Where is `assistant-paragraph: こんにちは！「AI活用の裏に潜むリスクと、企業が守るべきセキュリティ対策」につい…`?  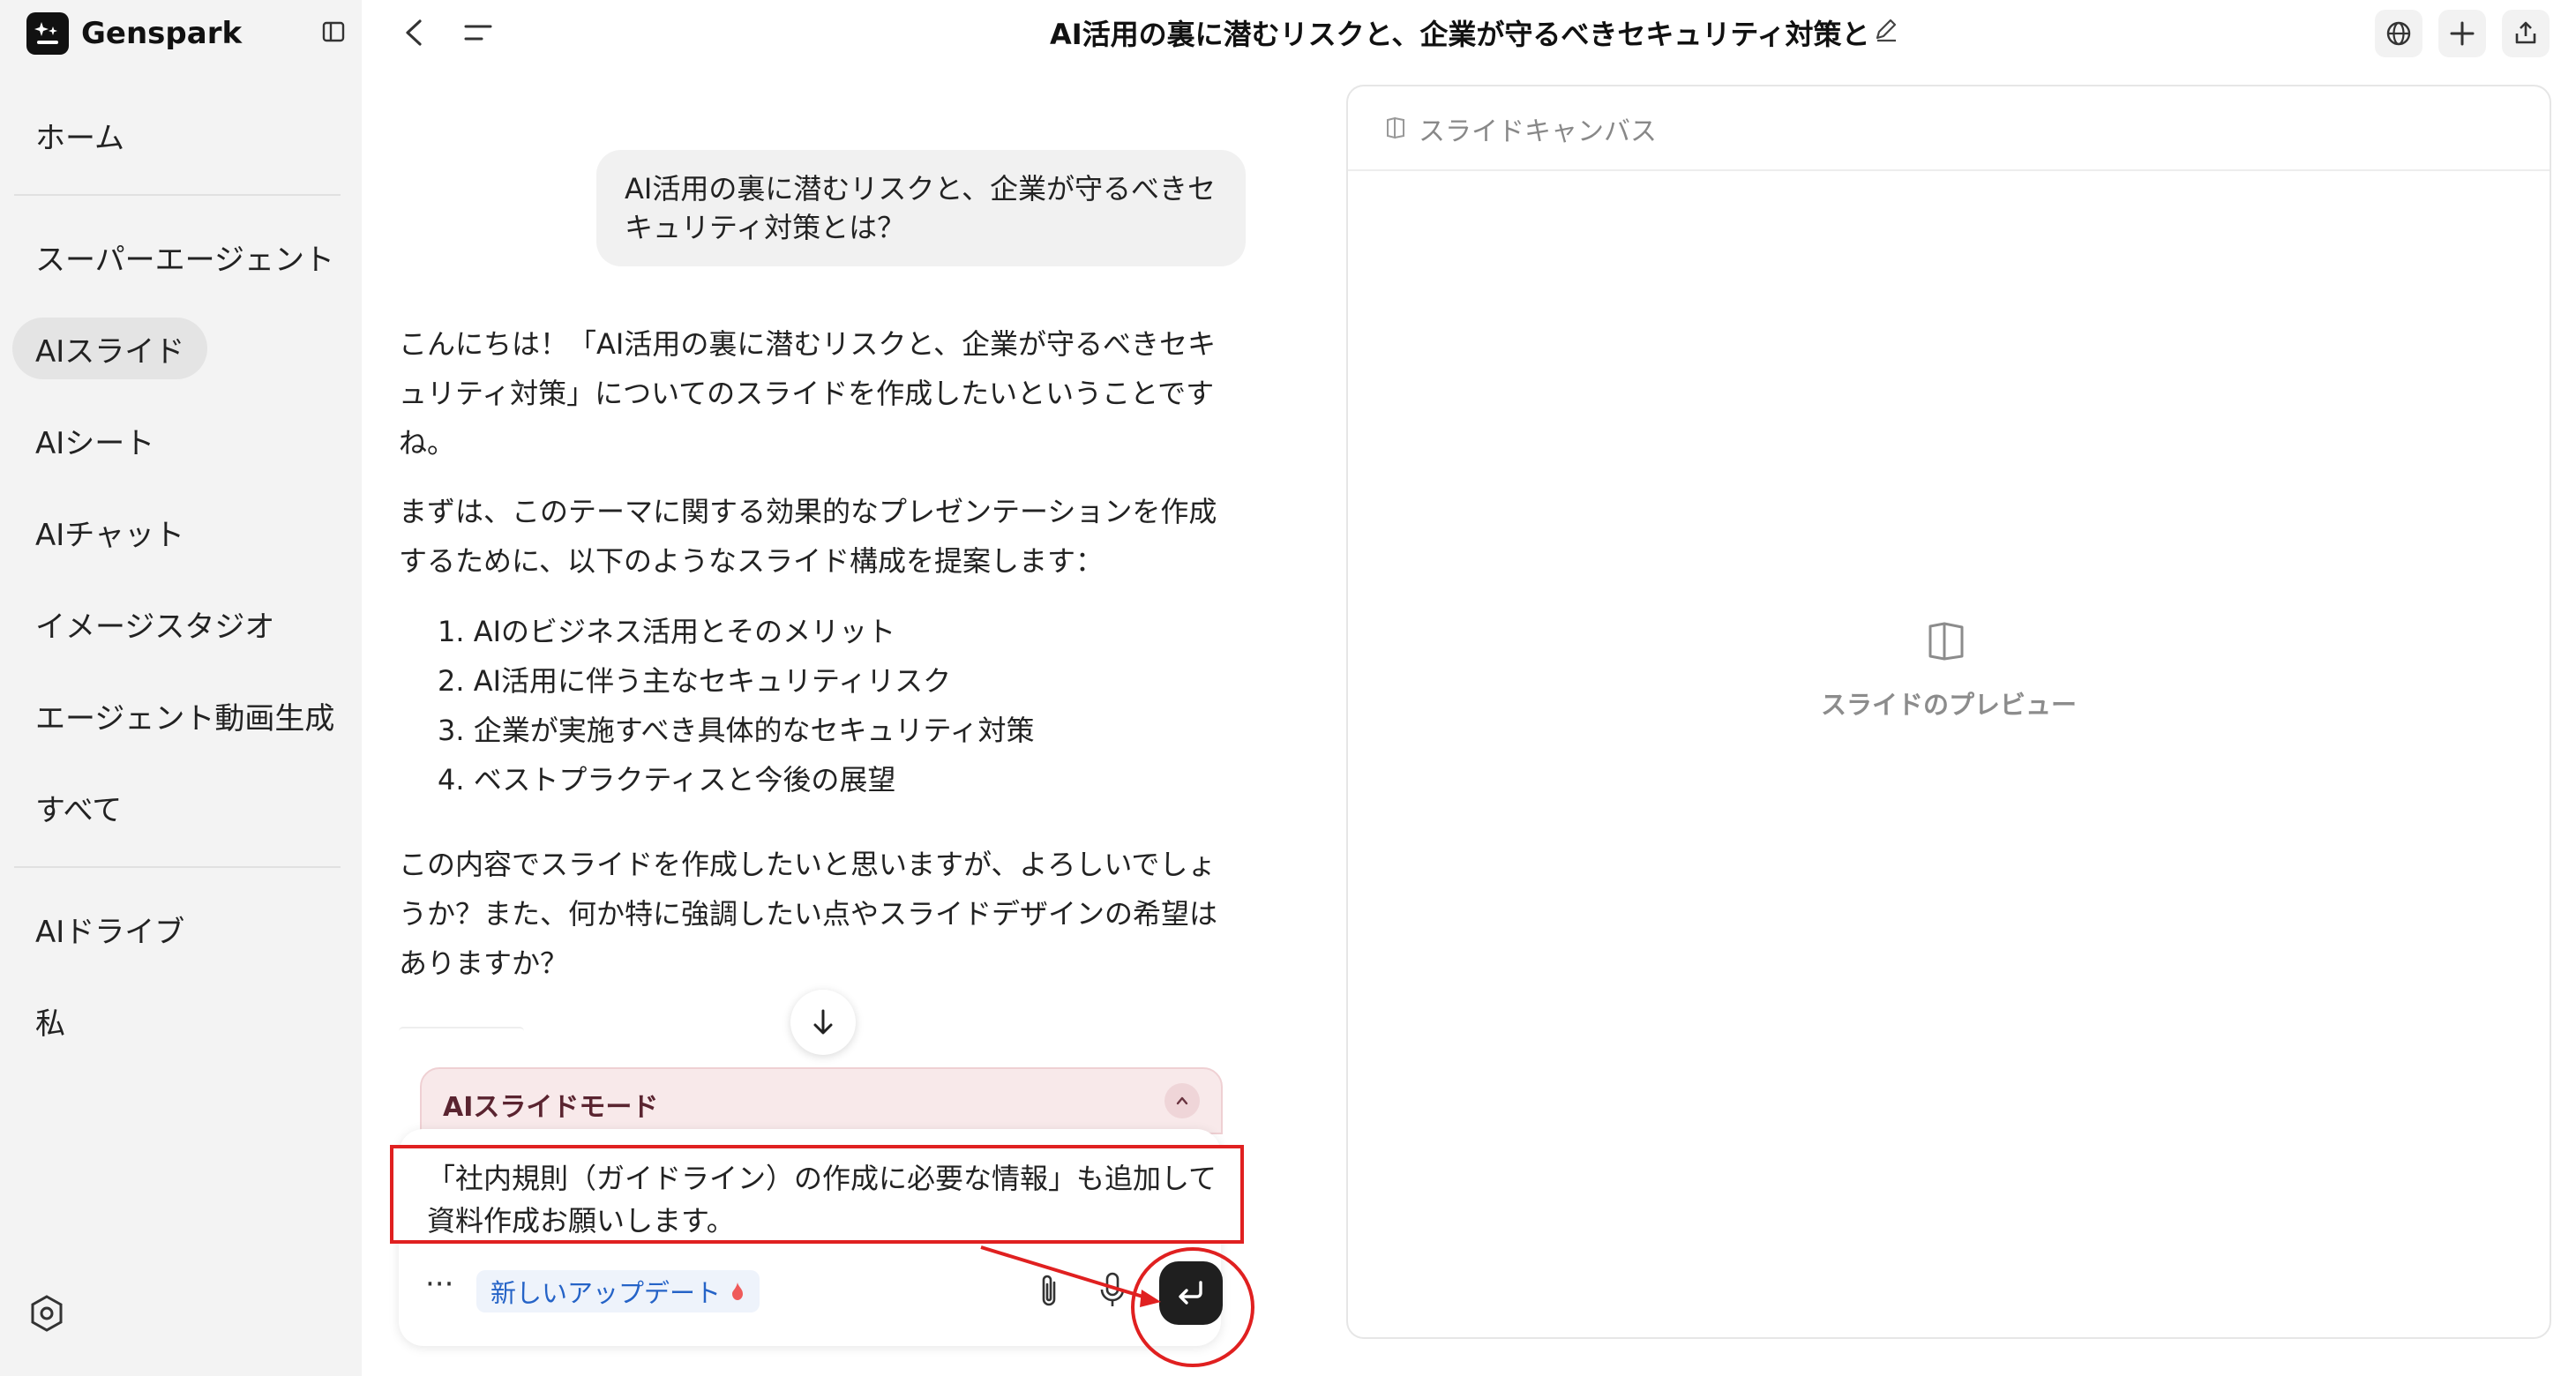
assistant-paragraph: こんにちは！「AI活用の裏に潜むリスクと、企業が守るべきセキュリティ対策」につい… is located at coordinates (808, 393).